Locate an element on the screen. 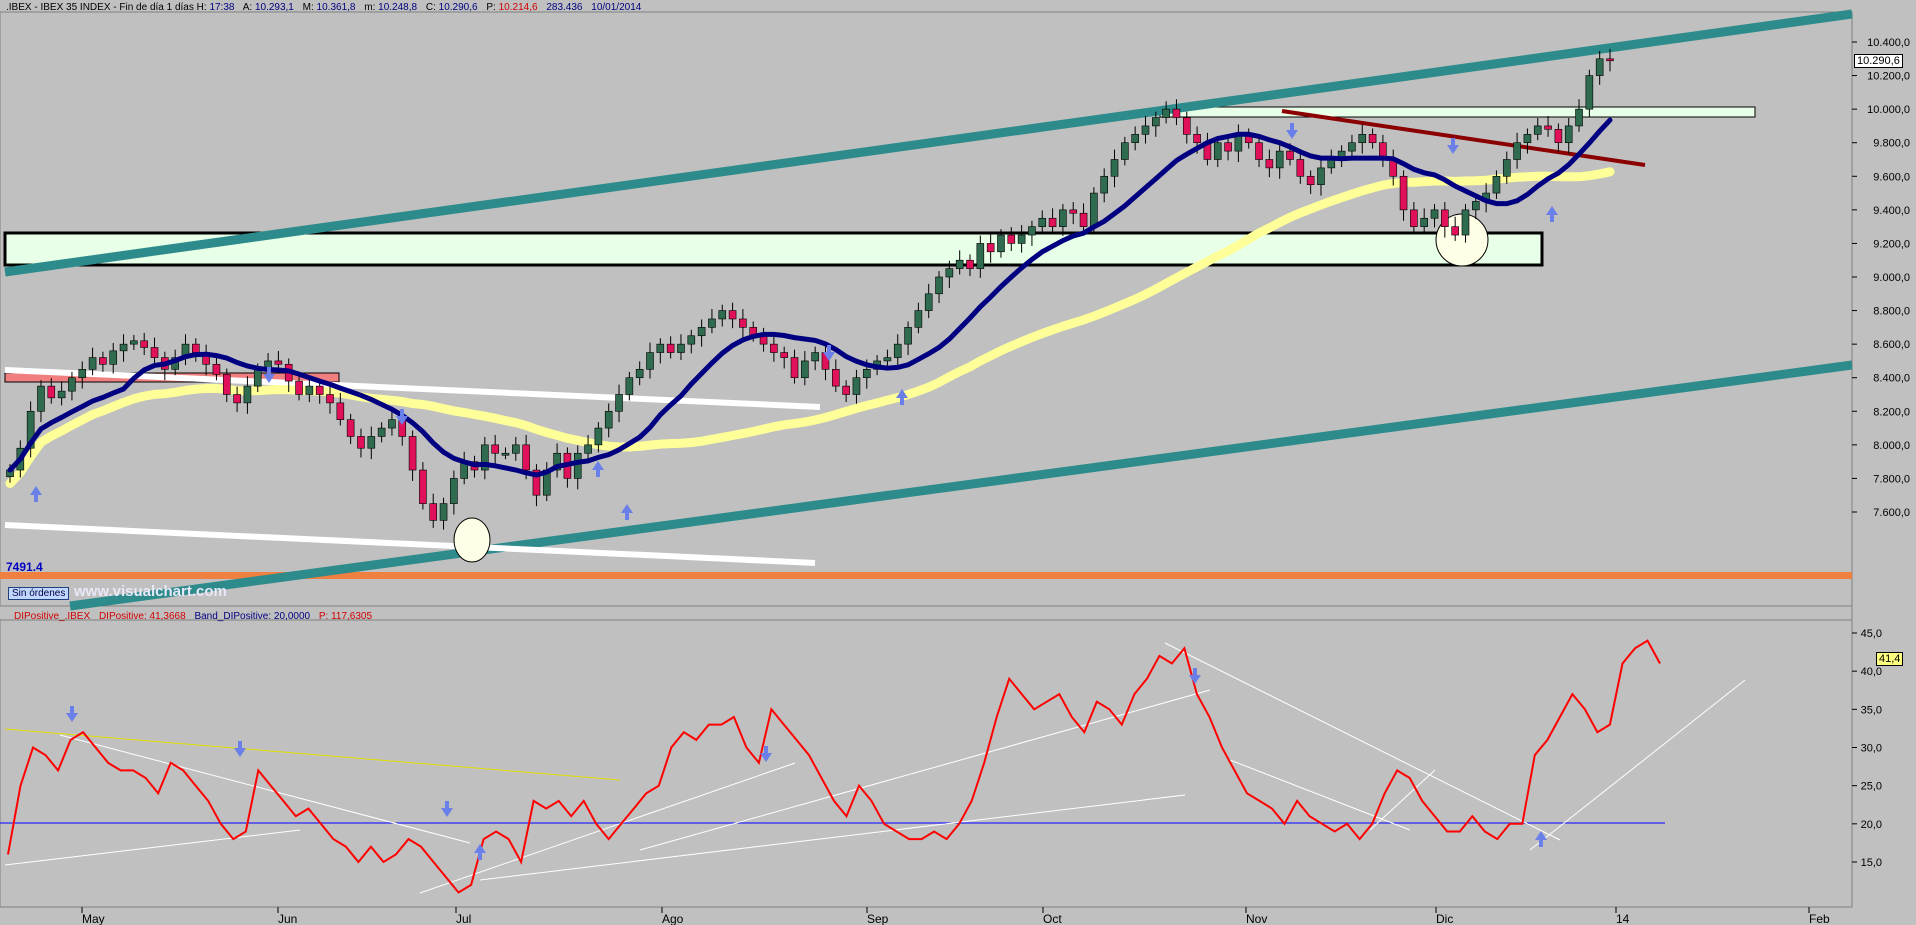 The height and width of the screenshot is (925, 1916). indicator-tick-label: 35,0 is located at coordinates (1871, 710).